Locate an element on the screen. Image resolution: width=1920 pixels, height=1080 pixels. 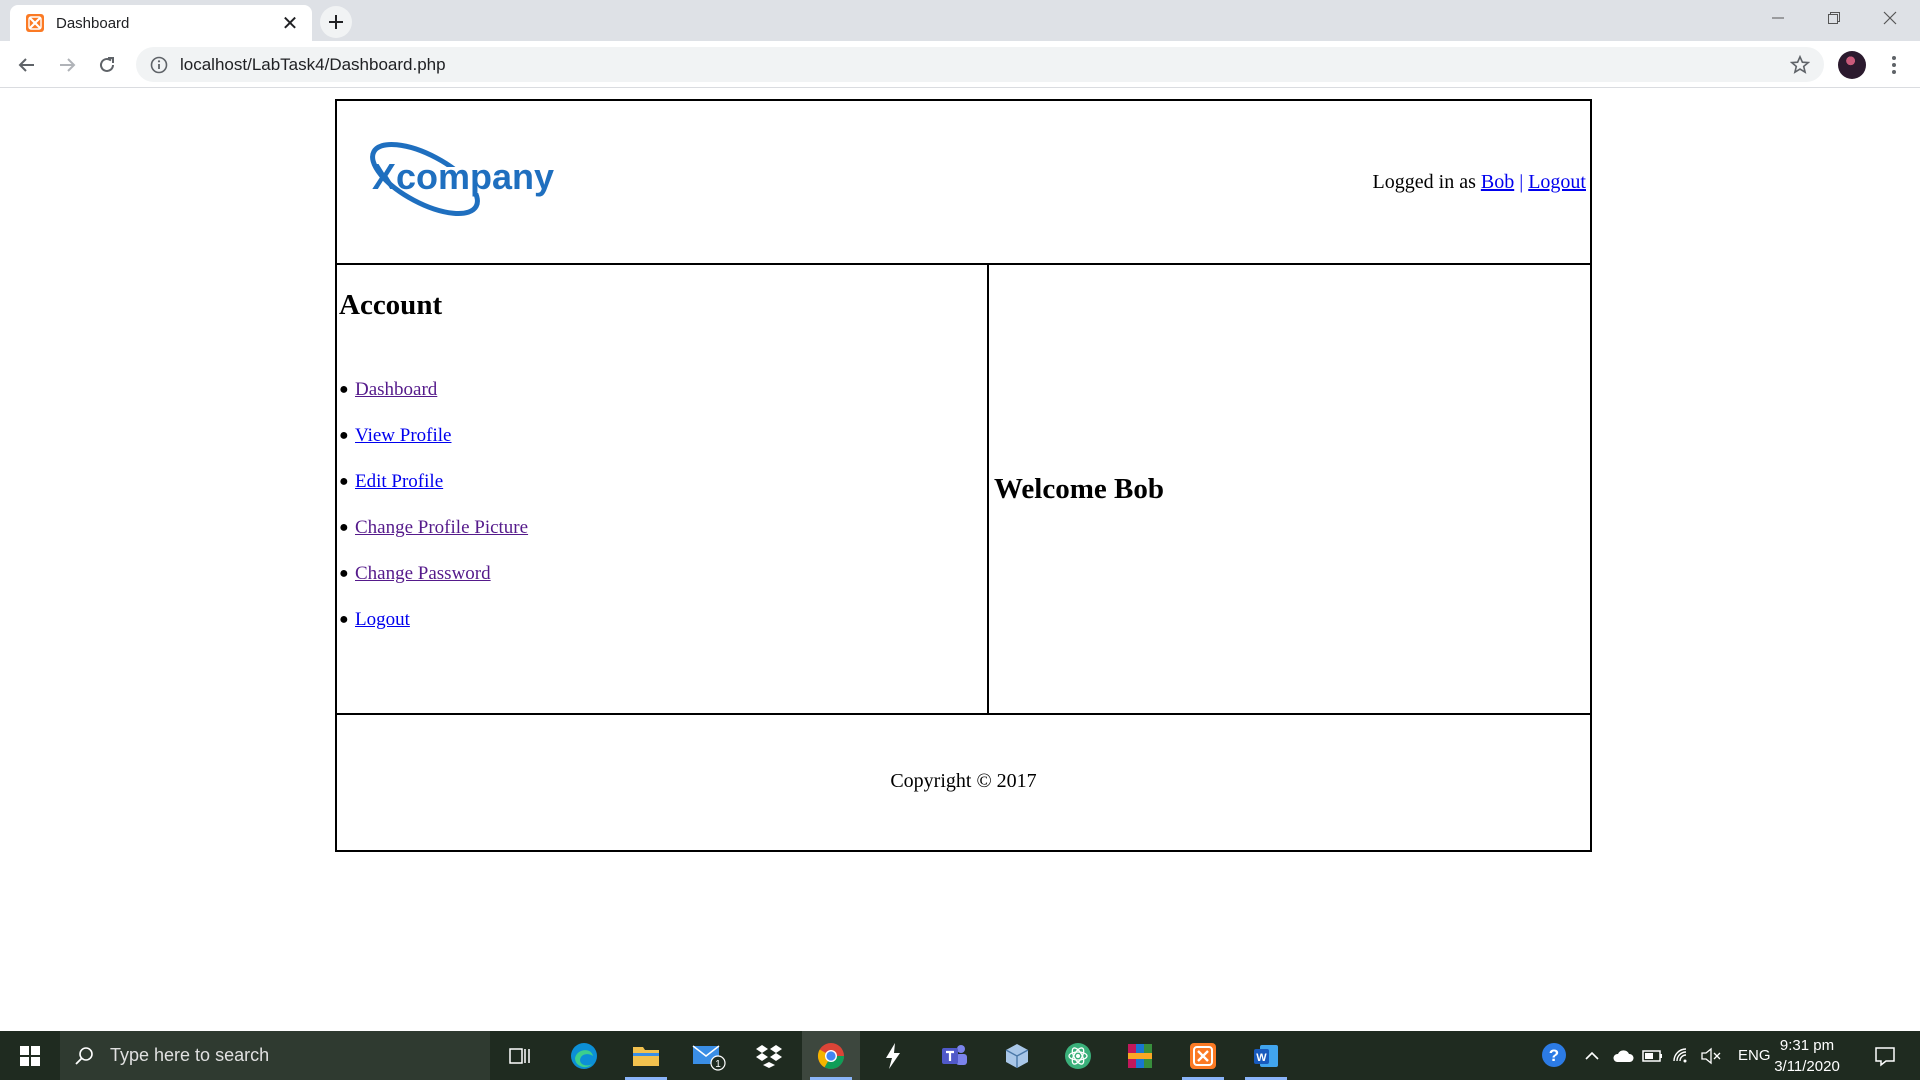
volume-muted-icon is located at coordinates (1711, 1056).